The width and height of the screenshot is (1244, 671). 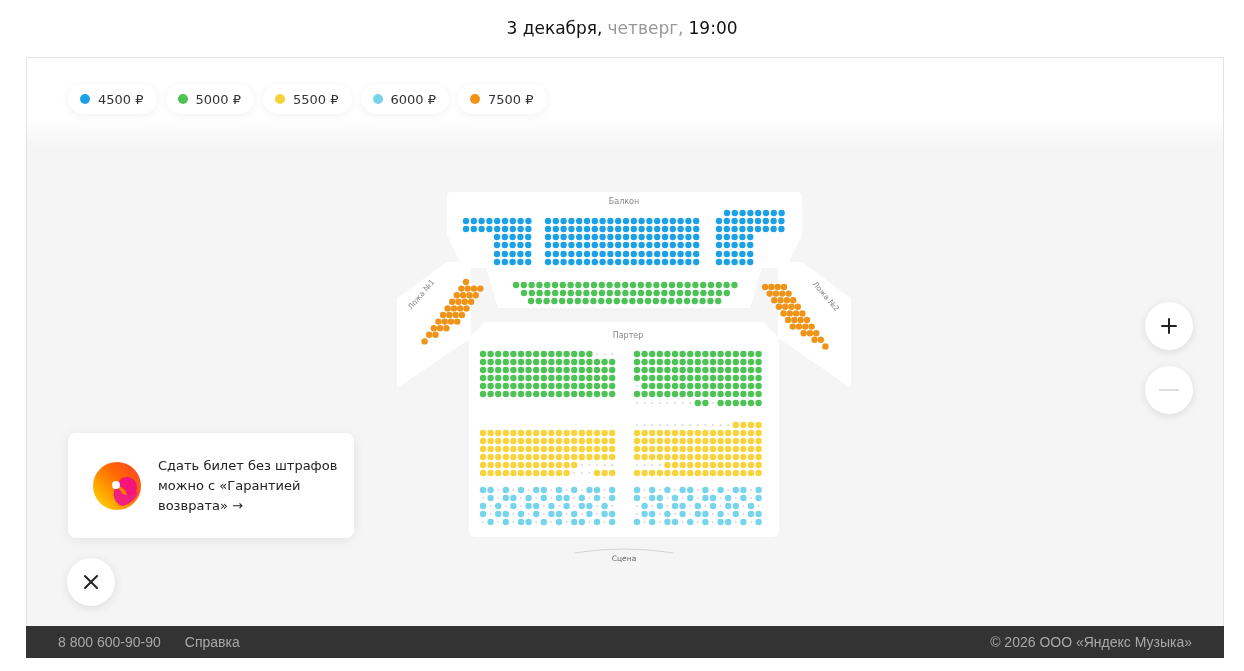 I want to click on price-label: 5000 ₽, so click(x=218, y=99).